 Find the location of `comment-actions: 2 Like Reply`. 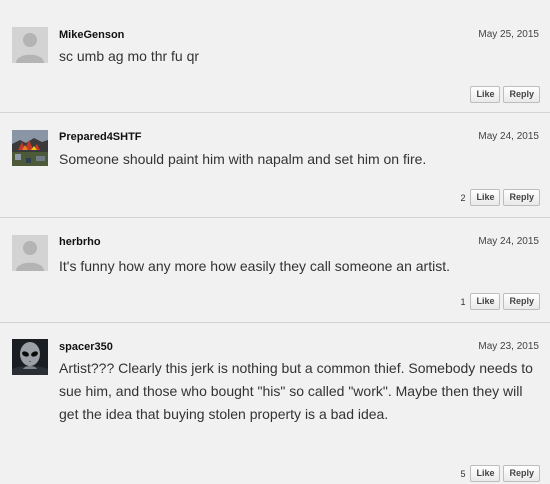

comment-actions: 2 Like Reply is located at coordinates (500, 197).